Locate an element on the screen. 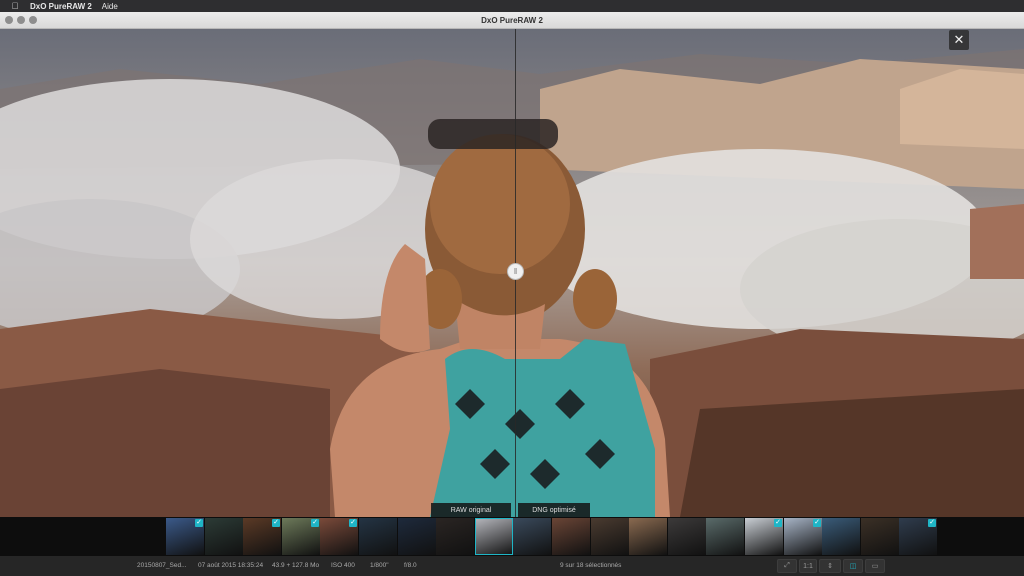  split-view-icon: ◫ is located at coordinates (853, 566).